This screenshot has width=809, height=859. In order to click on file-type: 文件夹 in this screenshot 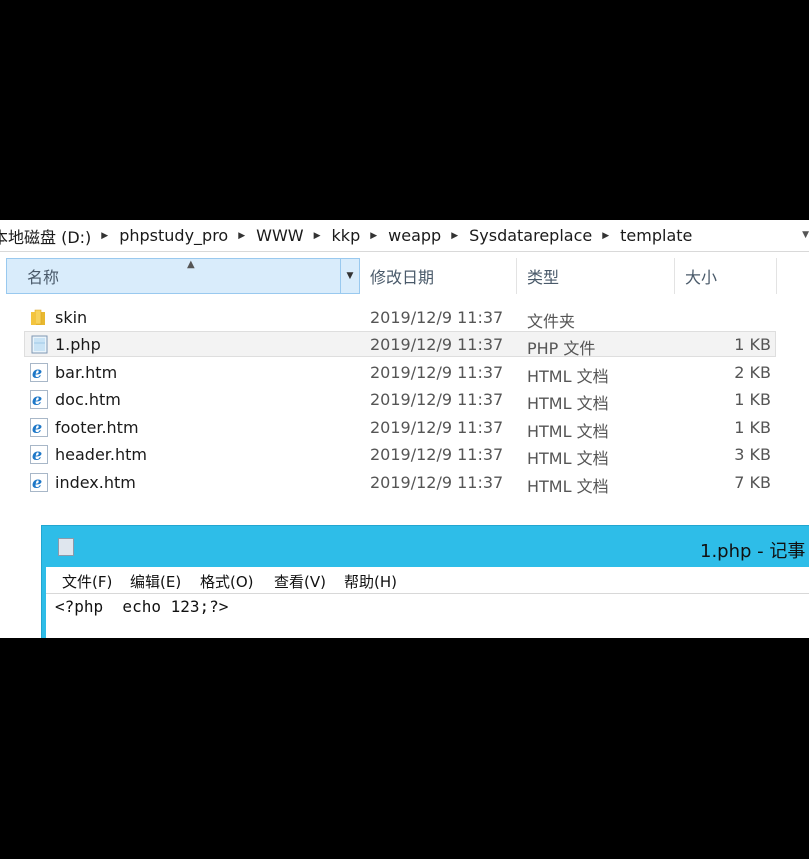, I will do `click(551, 321)`.